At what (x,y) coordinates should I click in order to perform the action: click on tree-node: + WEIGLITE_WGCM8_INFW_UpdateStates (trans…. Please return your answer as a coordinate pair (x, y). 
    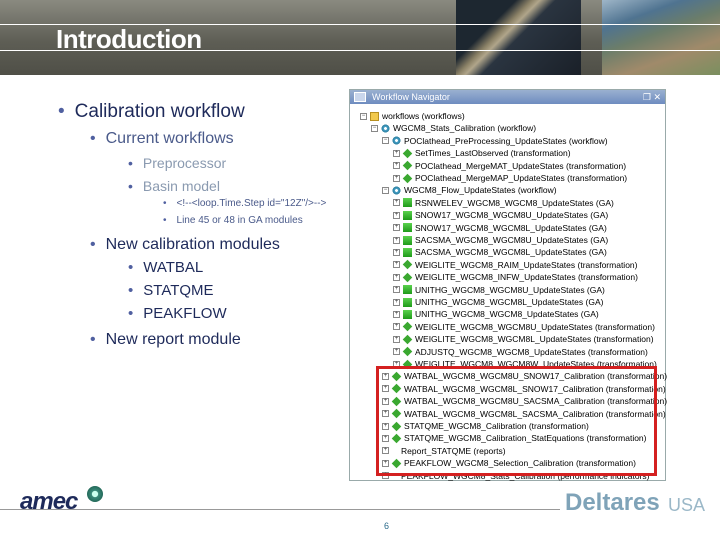
    Looking at the image, I should click on (515, 277).